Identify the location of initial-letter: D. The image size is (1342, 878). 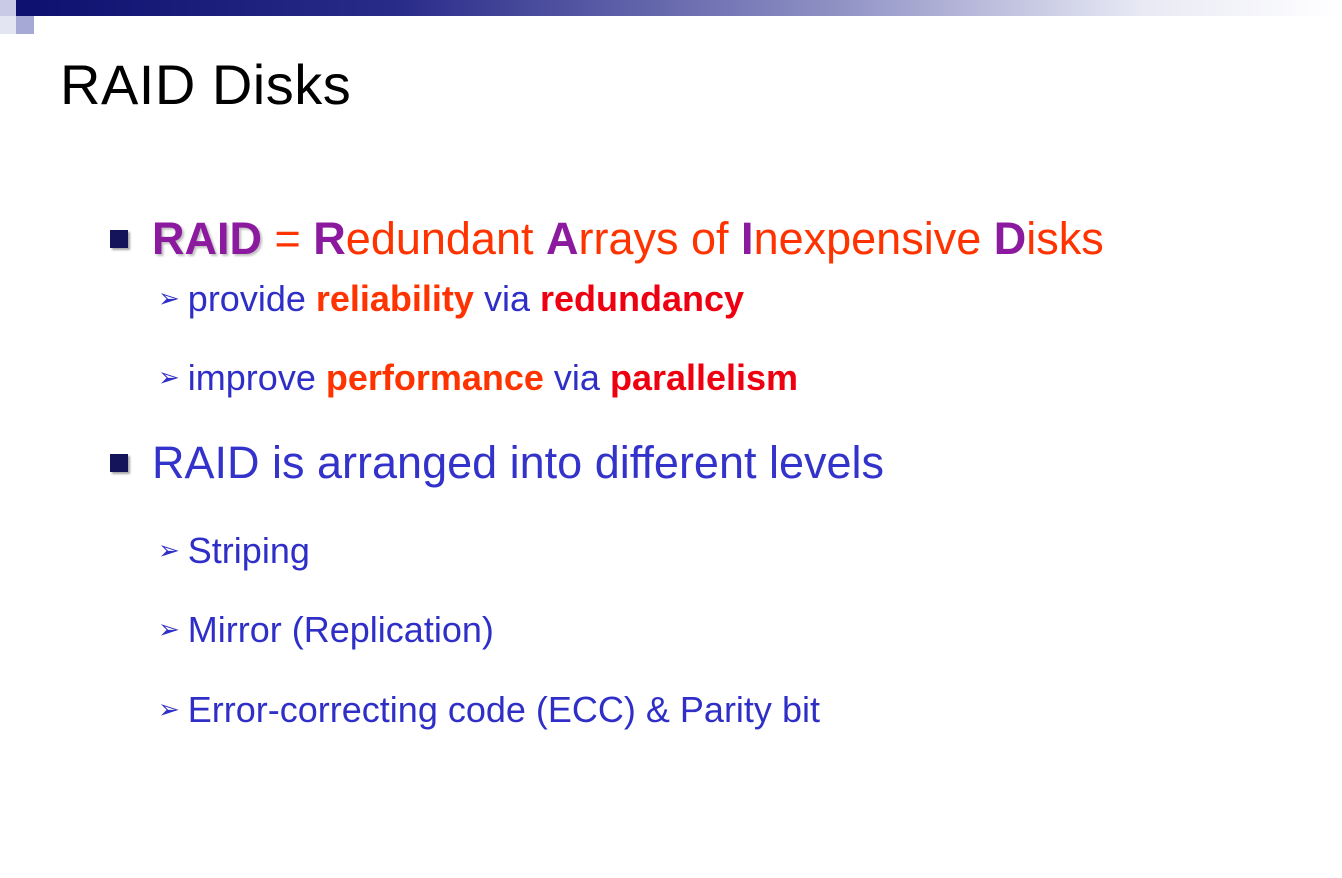
(1010, 238).